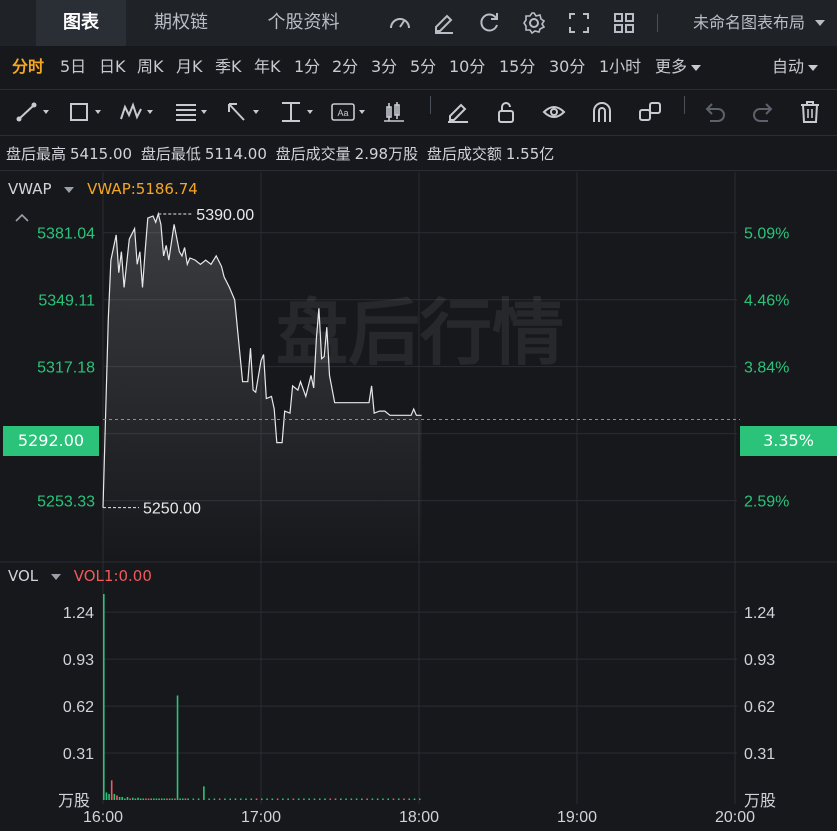 The height and width of the screenshot is (831, 837). I want to click on current-price-badge: 5292.00, so click(51, 441).